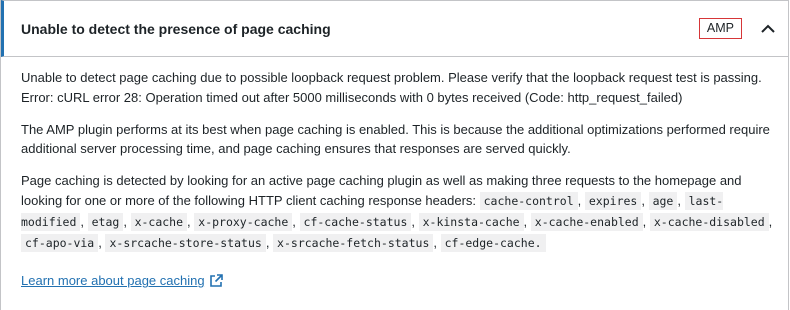 The width and height of the screenshot is (790, 310). What do you see at coordinates (60, 242) in the screenshot?
I see `http-header-code: cf-apo-via` at bounding box center [60, 242].